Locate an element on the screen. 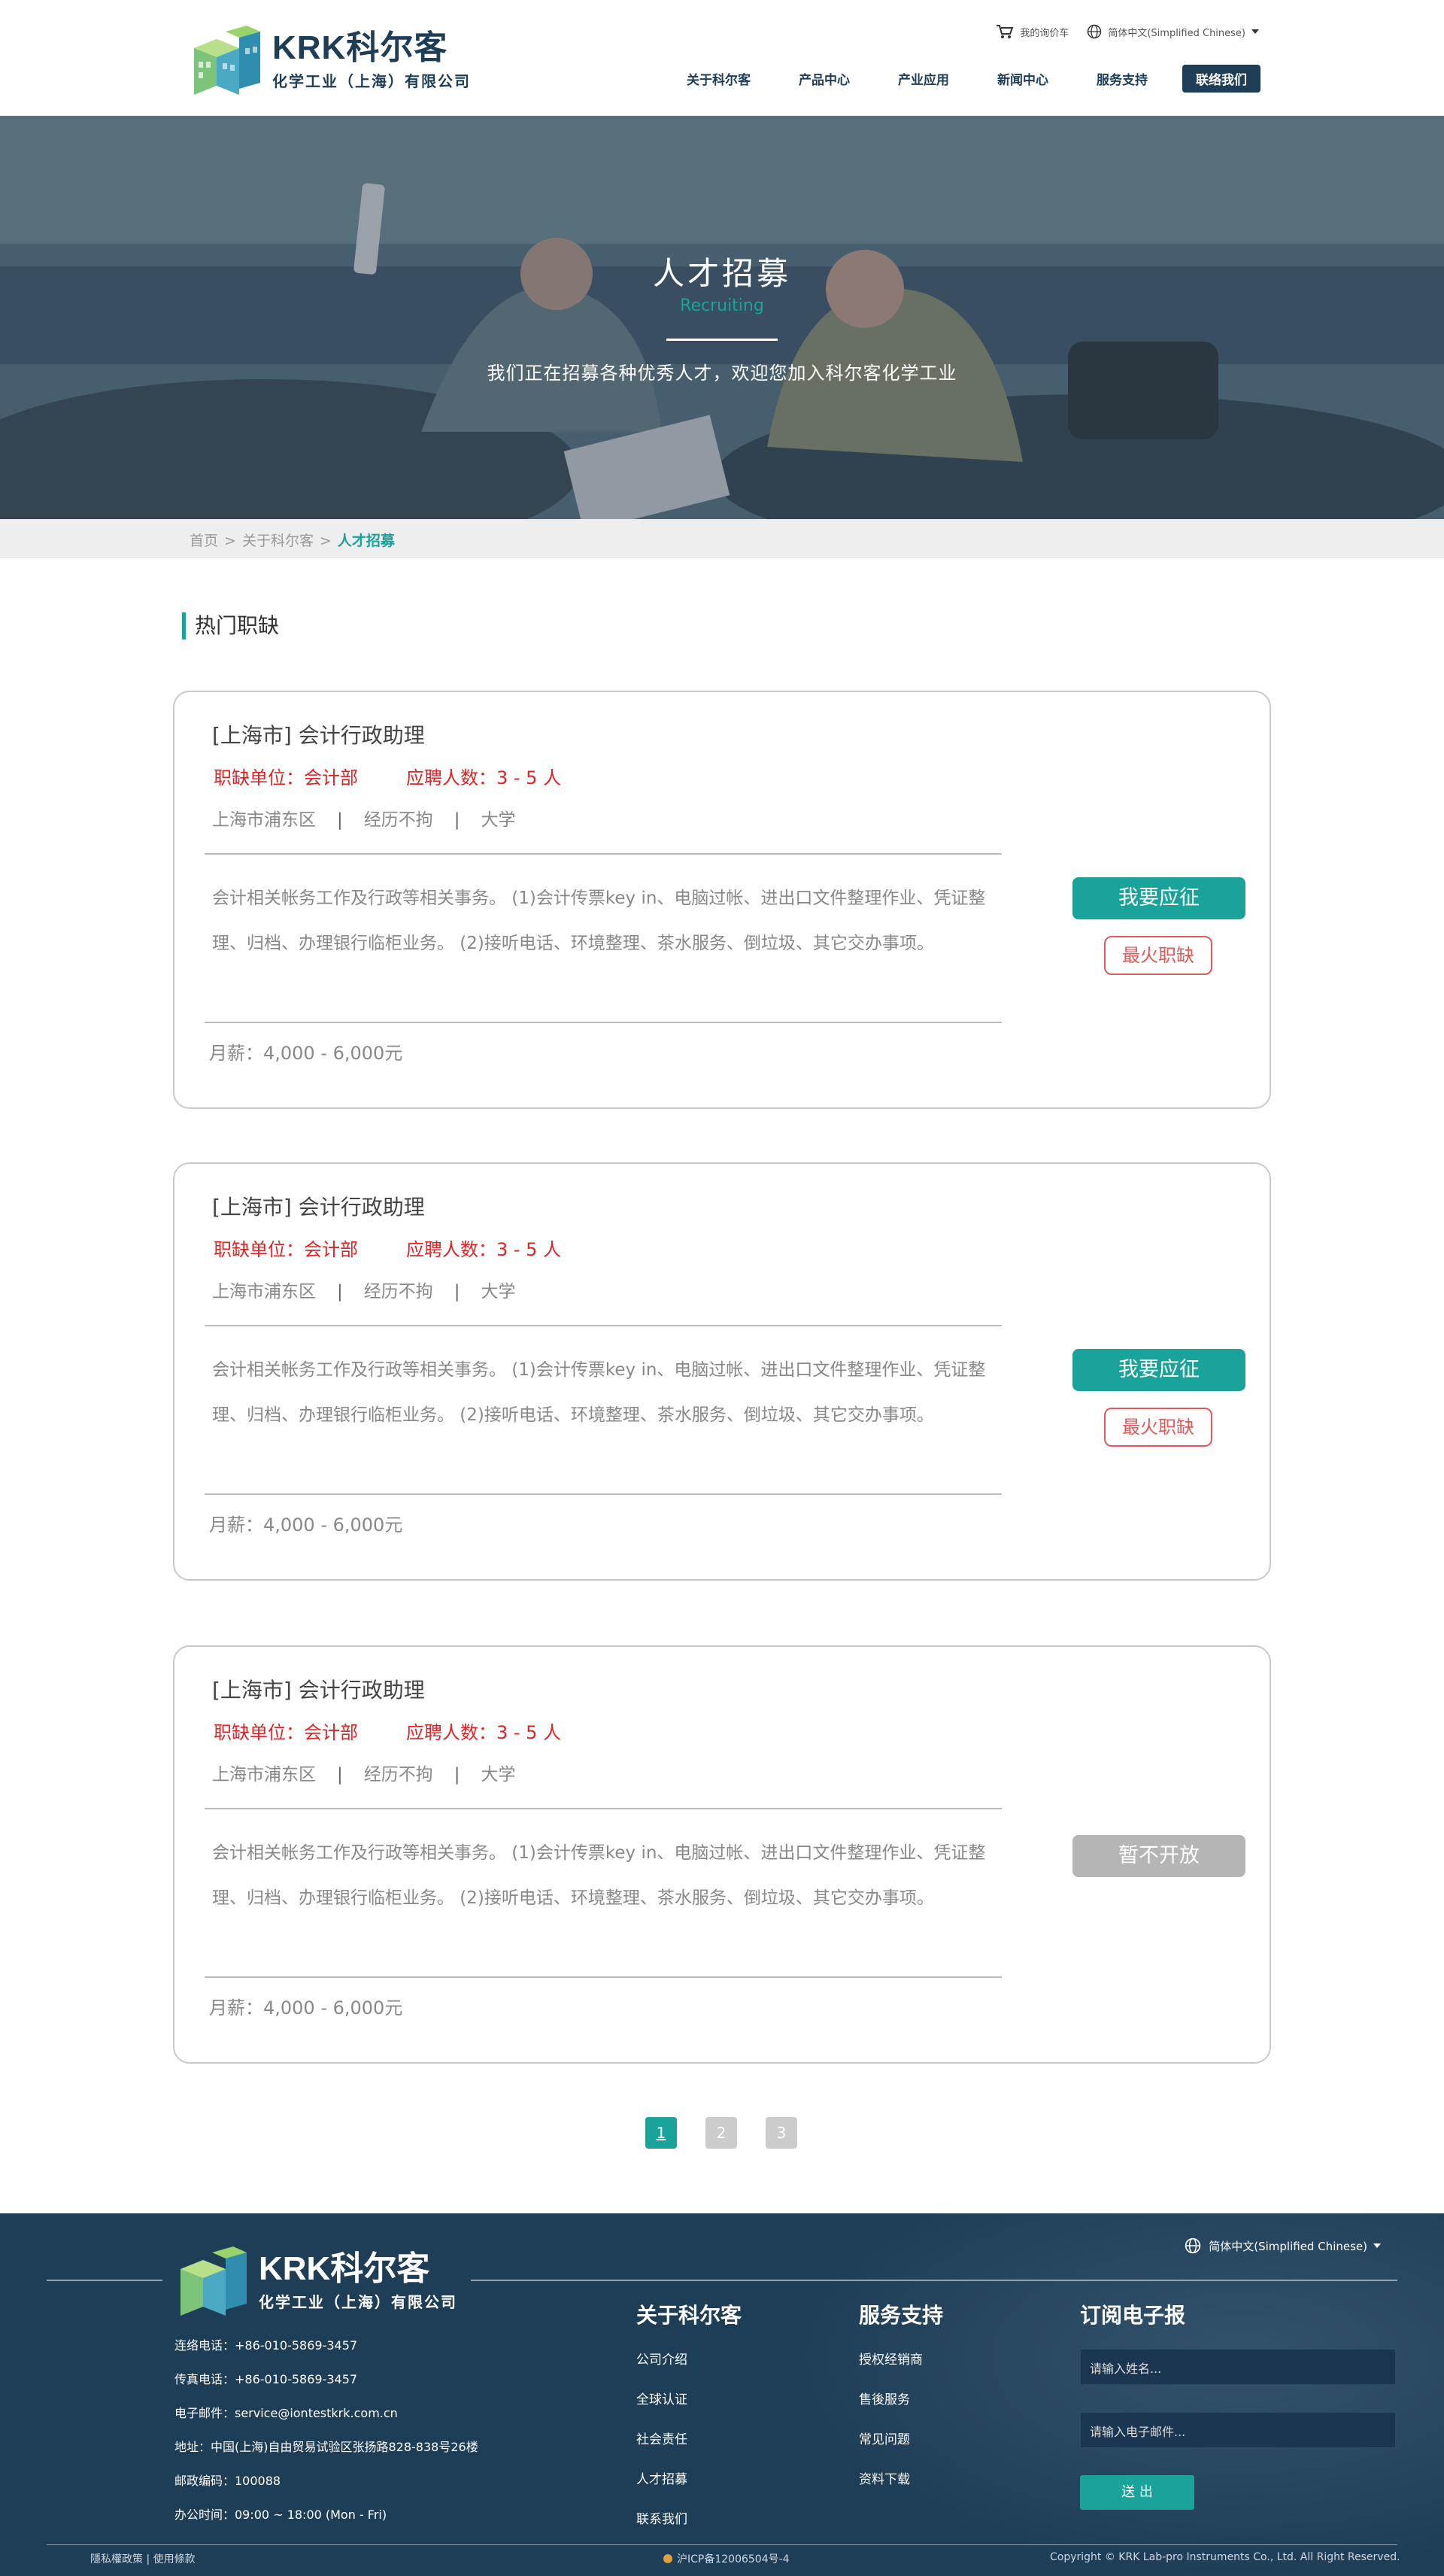  footer-link-certification: 全球认证 is located at coordinates (689, 2398).